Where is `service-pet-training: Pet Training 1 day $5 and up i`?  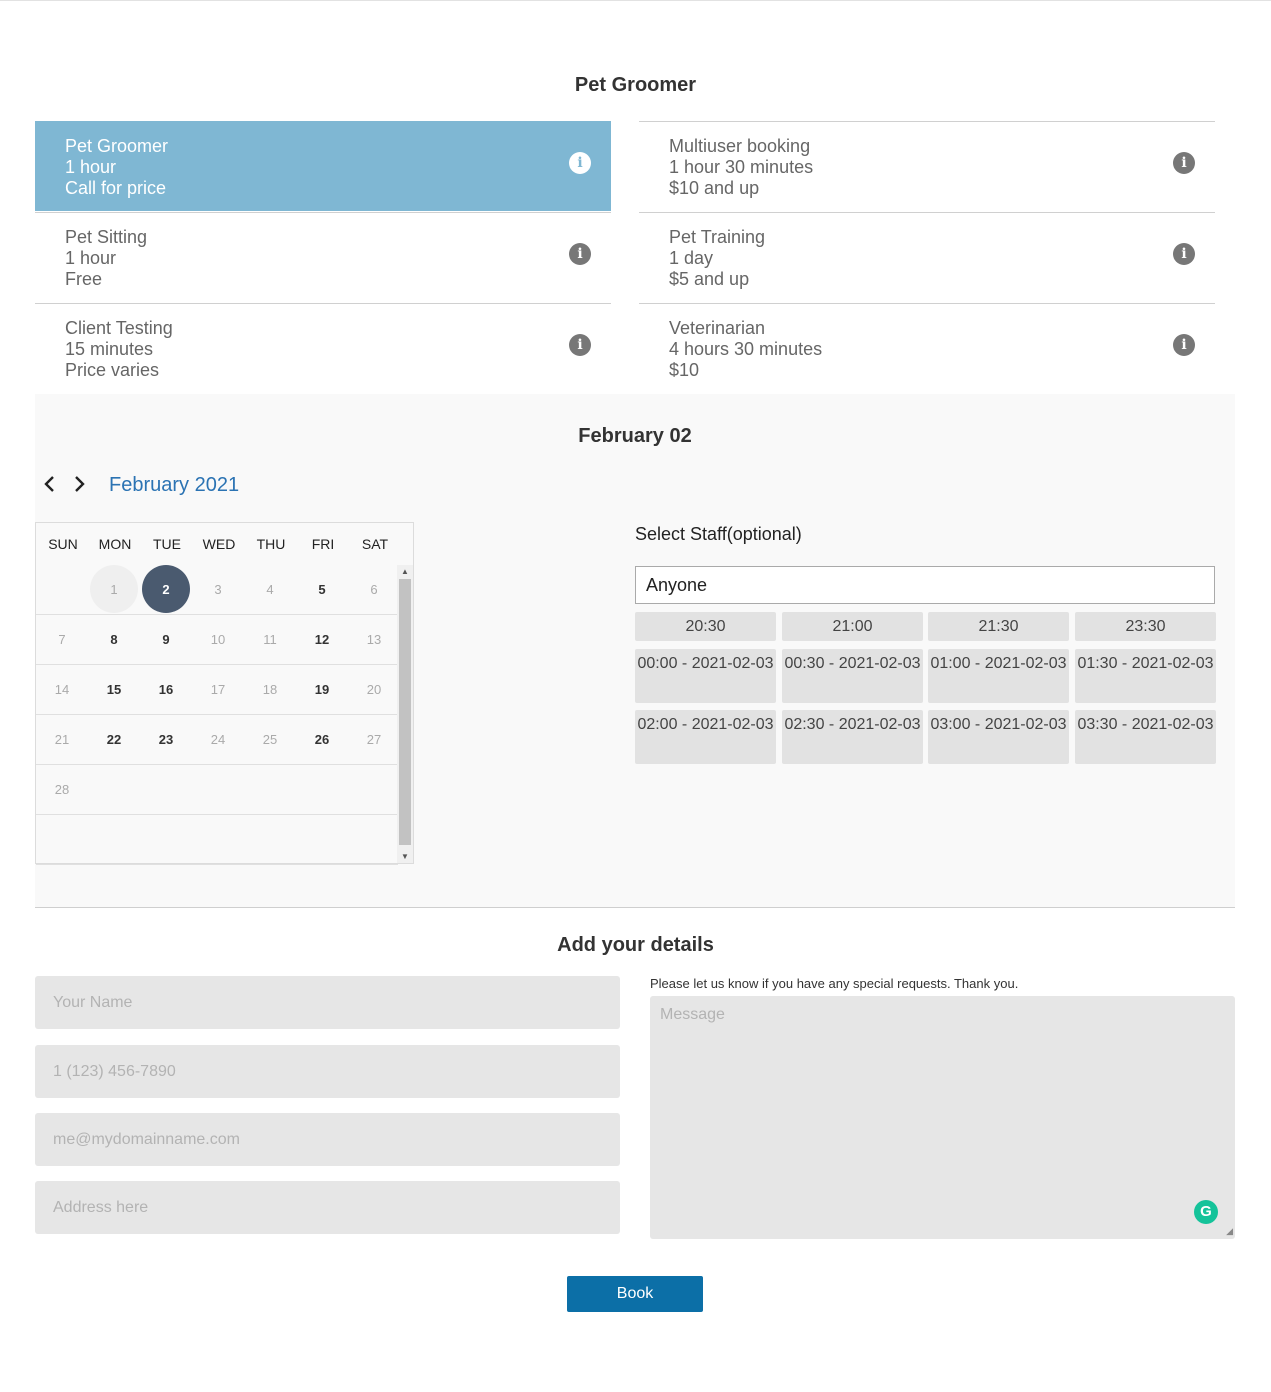 service-pet-training: Pet Training 1 day $5 and up i is located at coordinates (927, 257).